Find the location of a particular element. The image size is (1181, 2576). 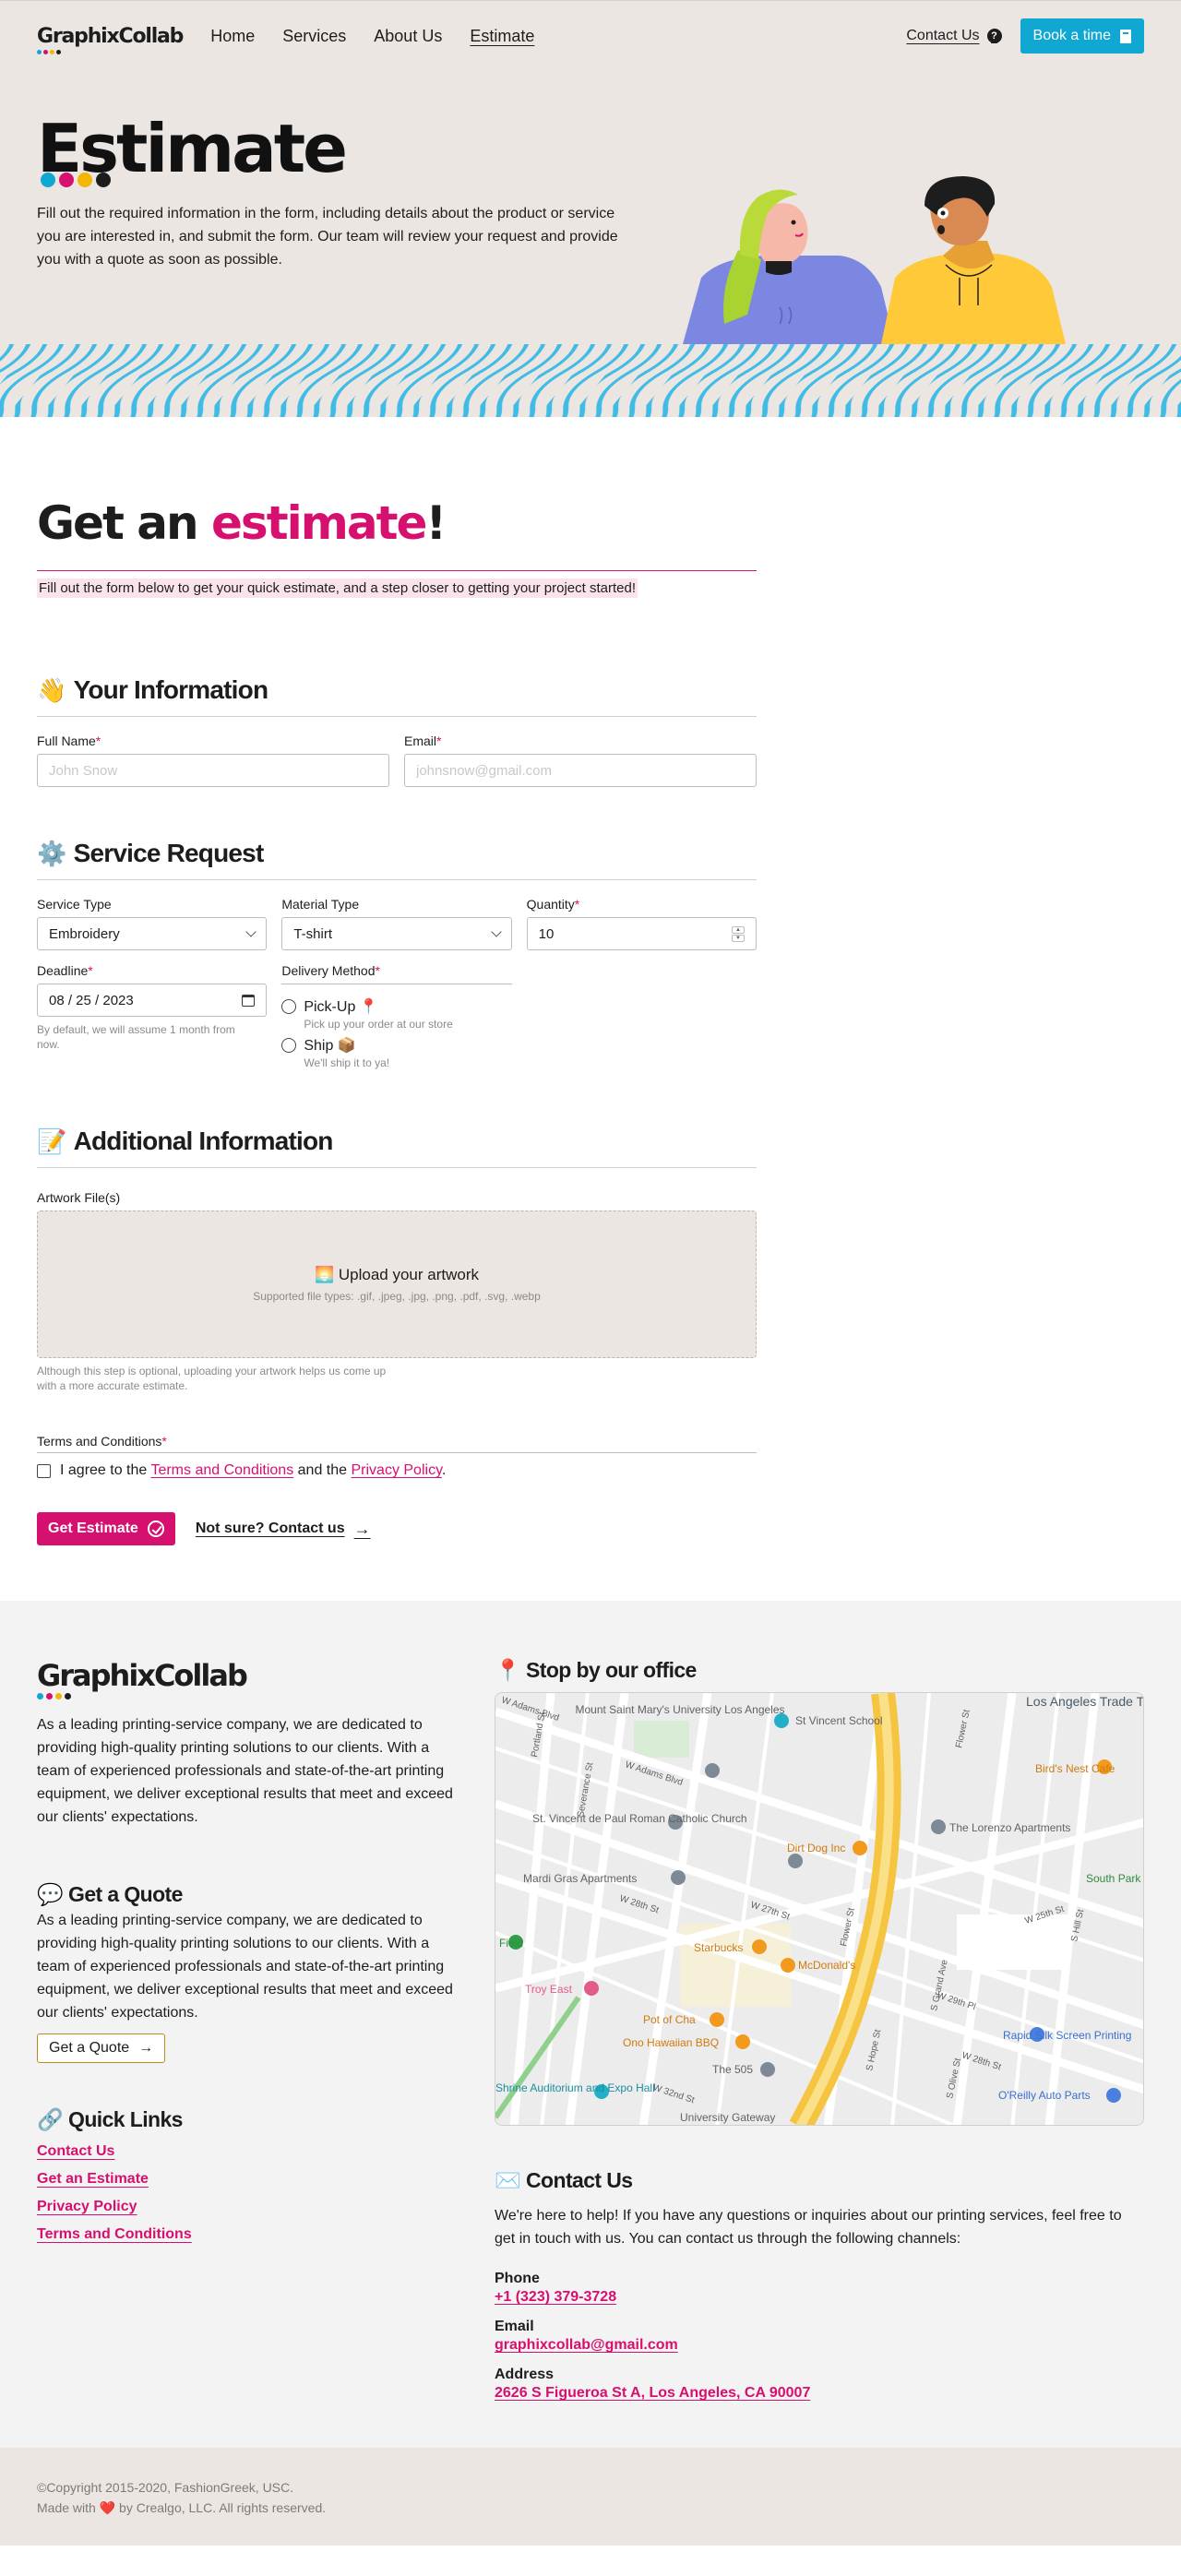

map-label: University Gateway is located at coordinates (727, 2117).